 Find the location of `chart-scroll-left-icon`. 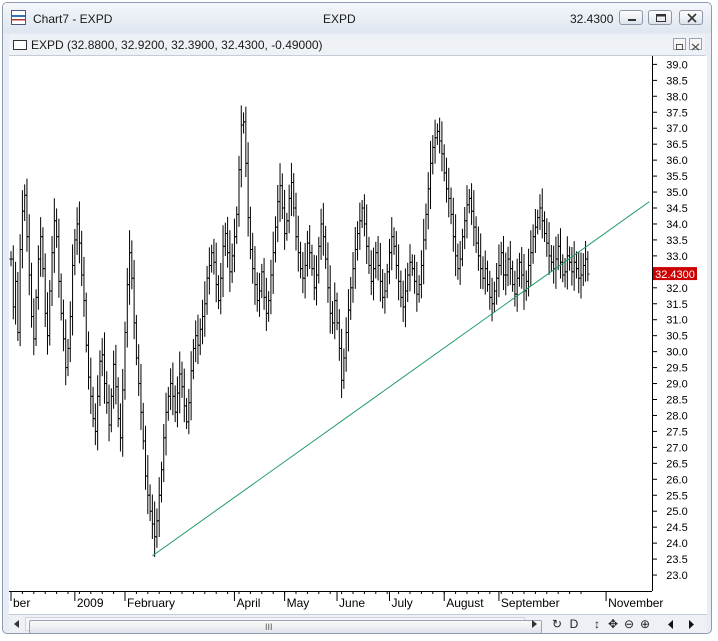

chart-scroll-left-icon is located at coordinates (671, 625).